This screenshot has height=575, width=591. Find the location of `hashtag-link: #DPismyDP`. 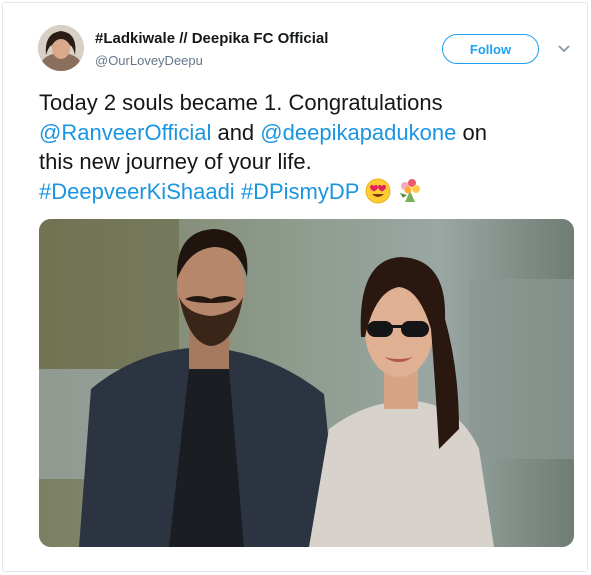

hashtag-link: #DPismyDP is located at coordinates (300, 191).